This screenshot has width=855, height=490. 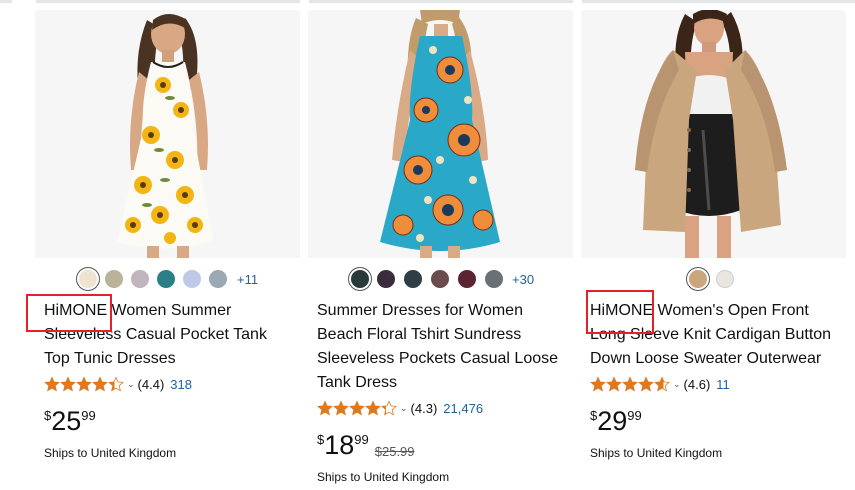 I want to click on rating-value: (4.6), so click(x=697, y=384).